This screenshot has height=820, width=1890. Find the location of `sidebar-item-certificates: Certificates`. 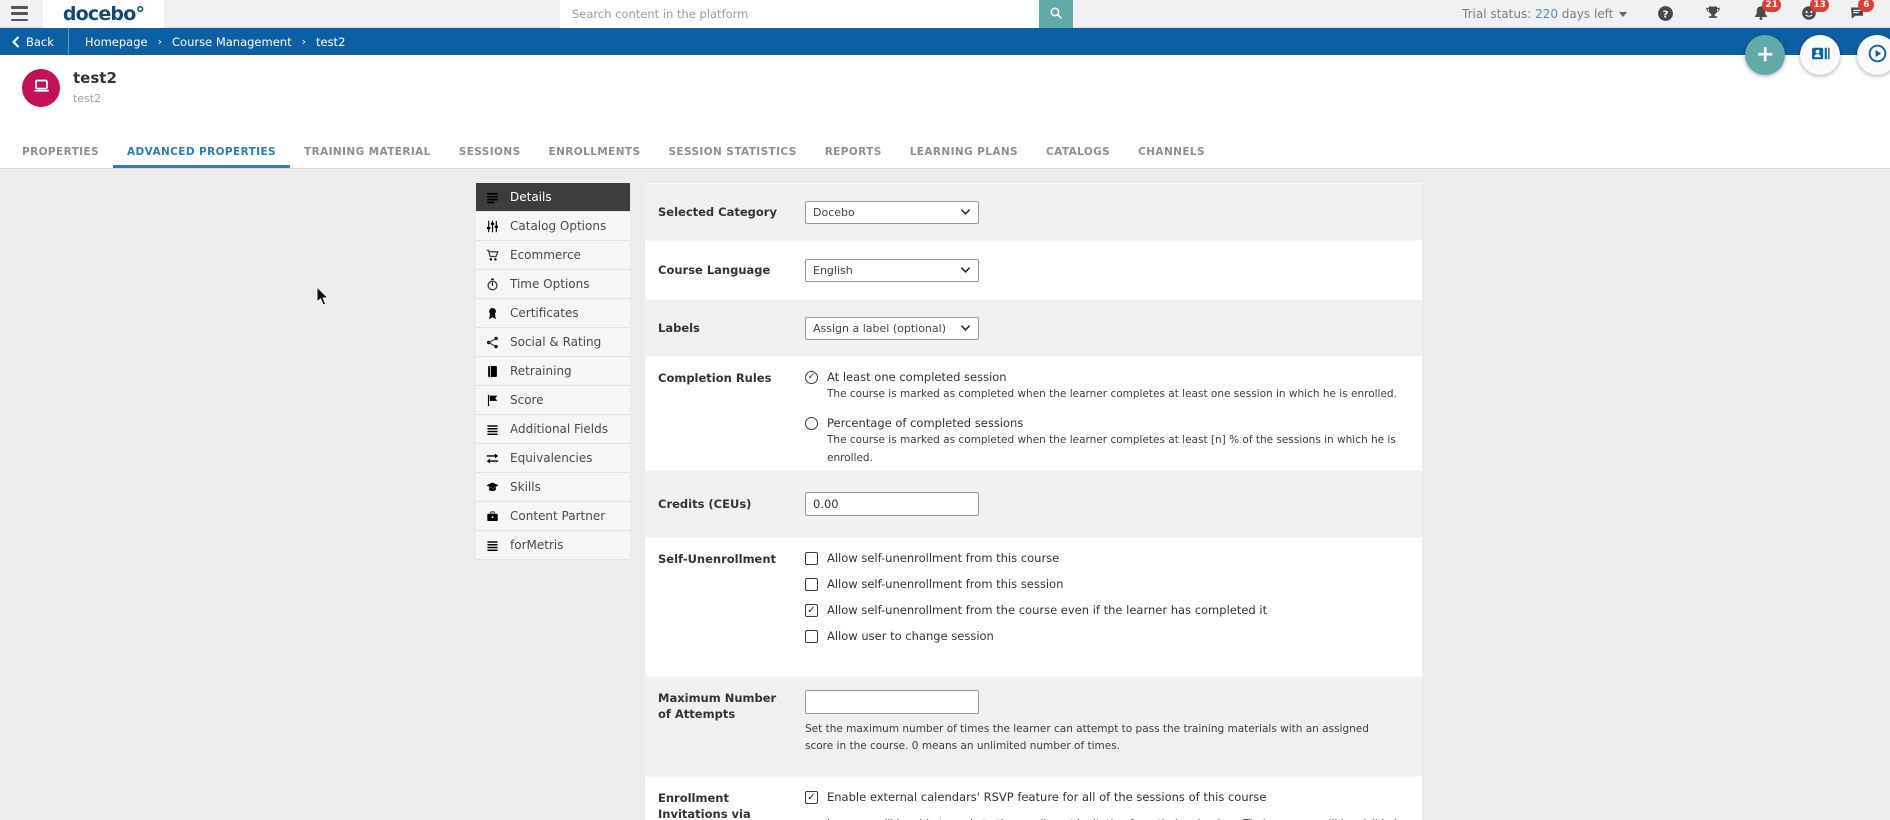

sidebar-item-certificates: Certificates is located at coordinates (553, 313).